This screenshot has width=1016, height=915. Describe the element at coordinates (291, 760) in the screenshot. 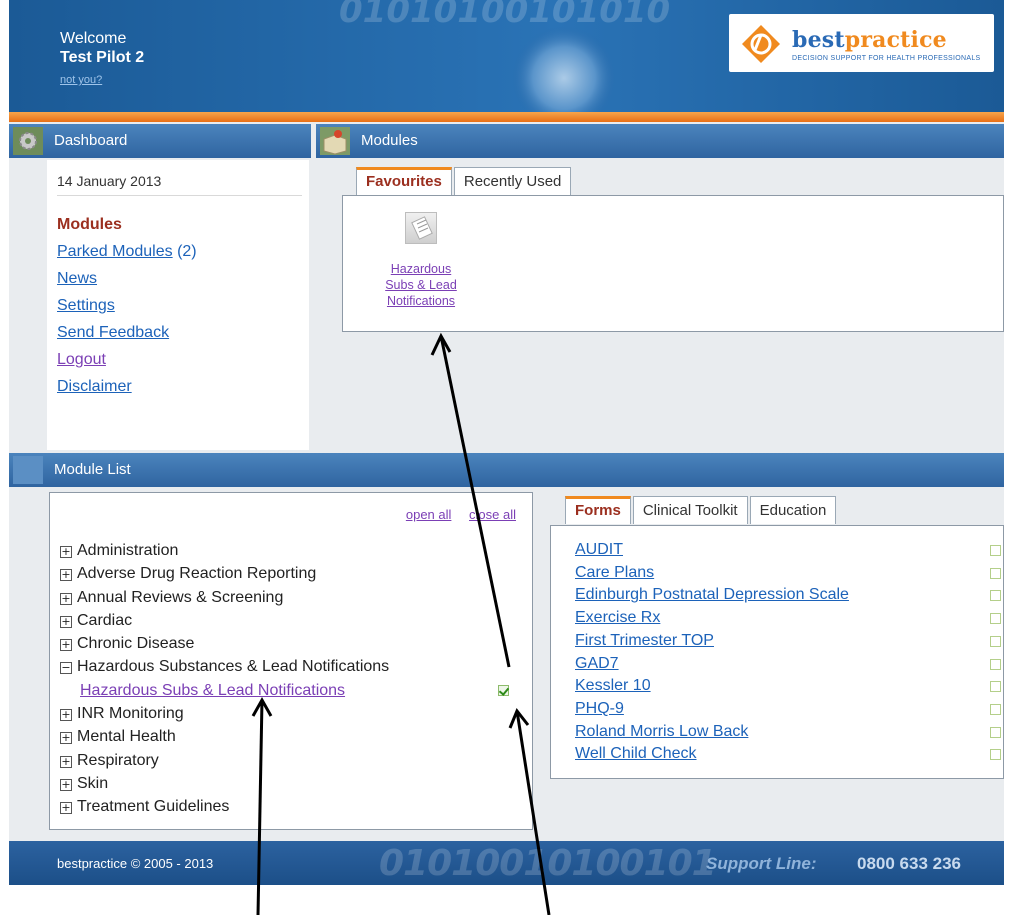

I see `tree-item-respiratory: + Respiratory` at that location.